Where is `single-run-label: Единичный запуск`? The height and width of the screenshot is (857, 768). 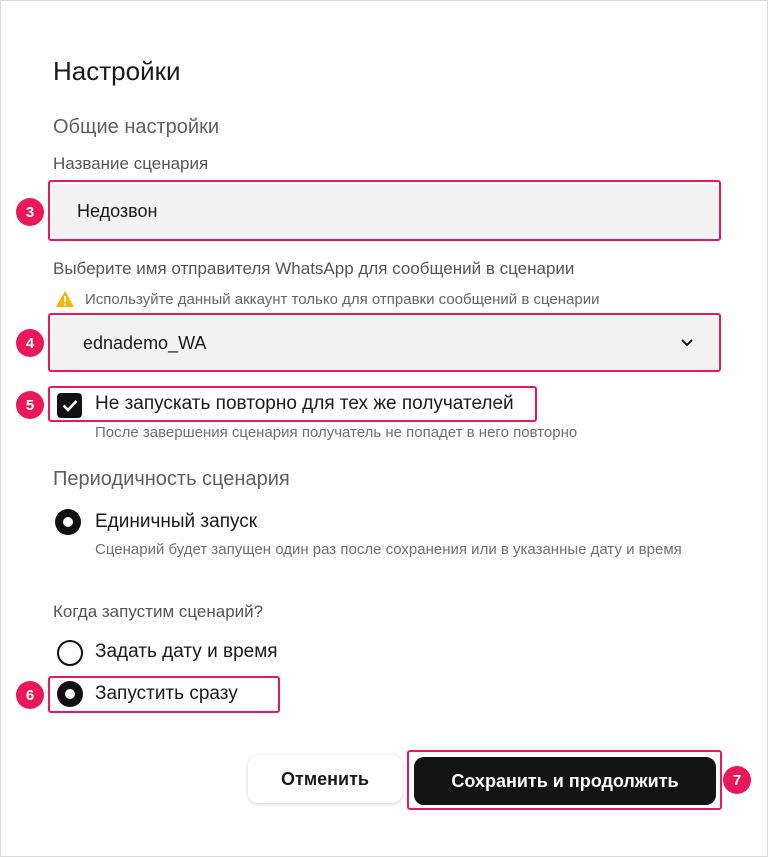 single-run-label: Единичный запуск is located at coordinates (176, 522).